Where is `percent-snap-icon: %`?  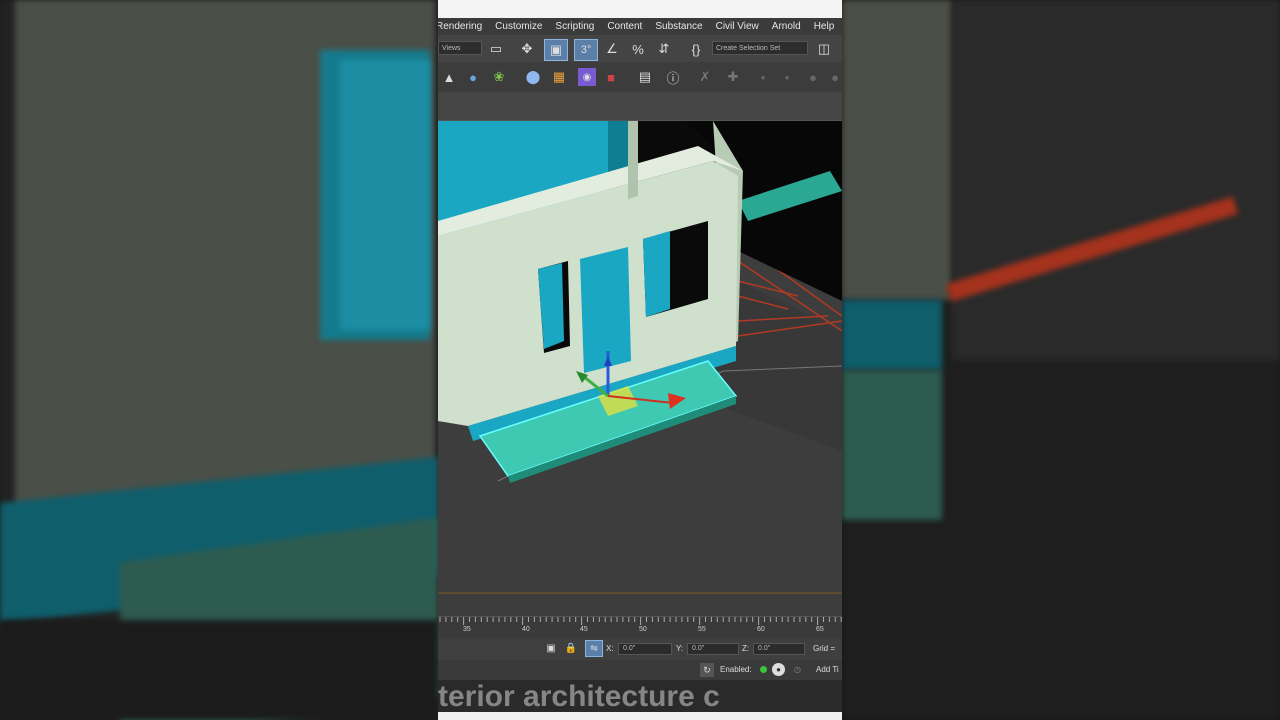 percent-snap-icon: % is located at coordinates (638, 49).